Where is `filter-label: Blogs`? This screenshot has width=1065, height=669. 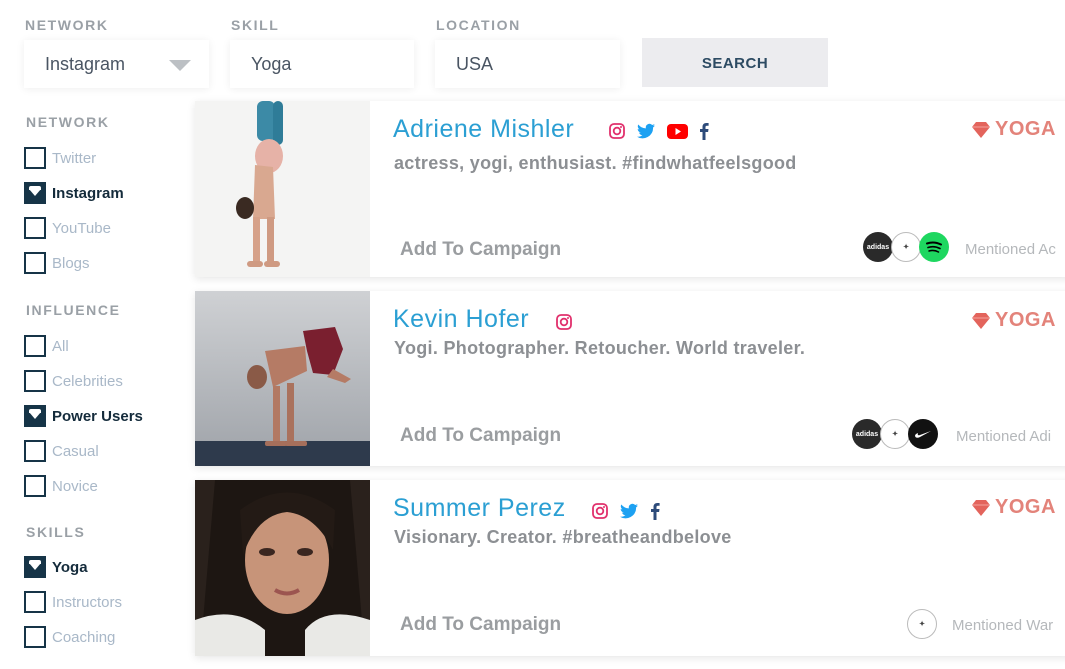 filter-label: Blogs is located at coordinates (71, 263).